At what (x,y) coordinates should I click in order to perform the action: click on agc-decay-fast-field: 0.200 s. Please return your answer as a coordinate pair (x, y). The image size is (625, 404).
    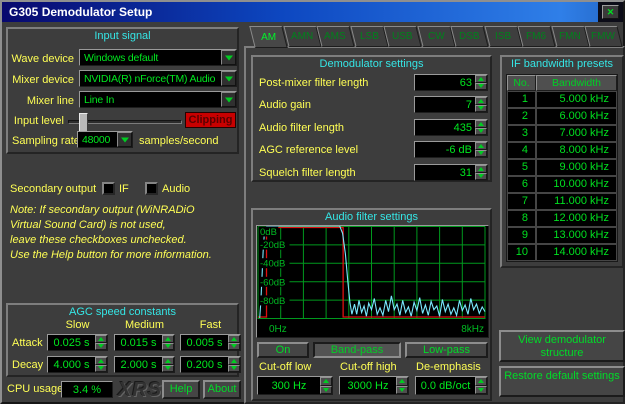
    Looking at the image, I should click on (210, 364).